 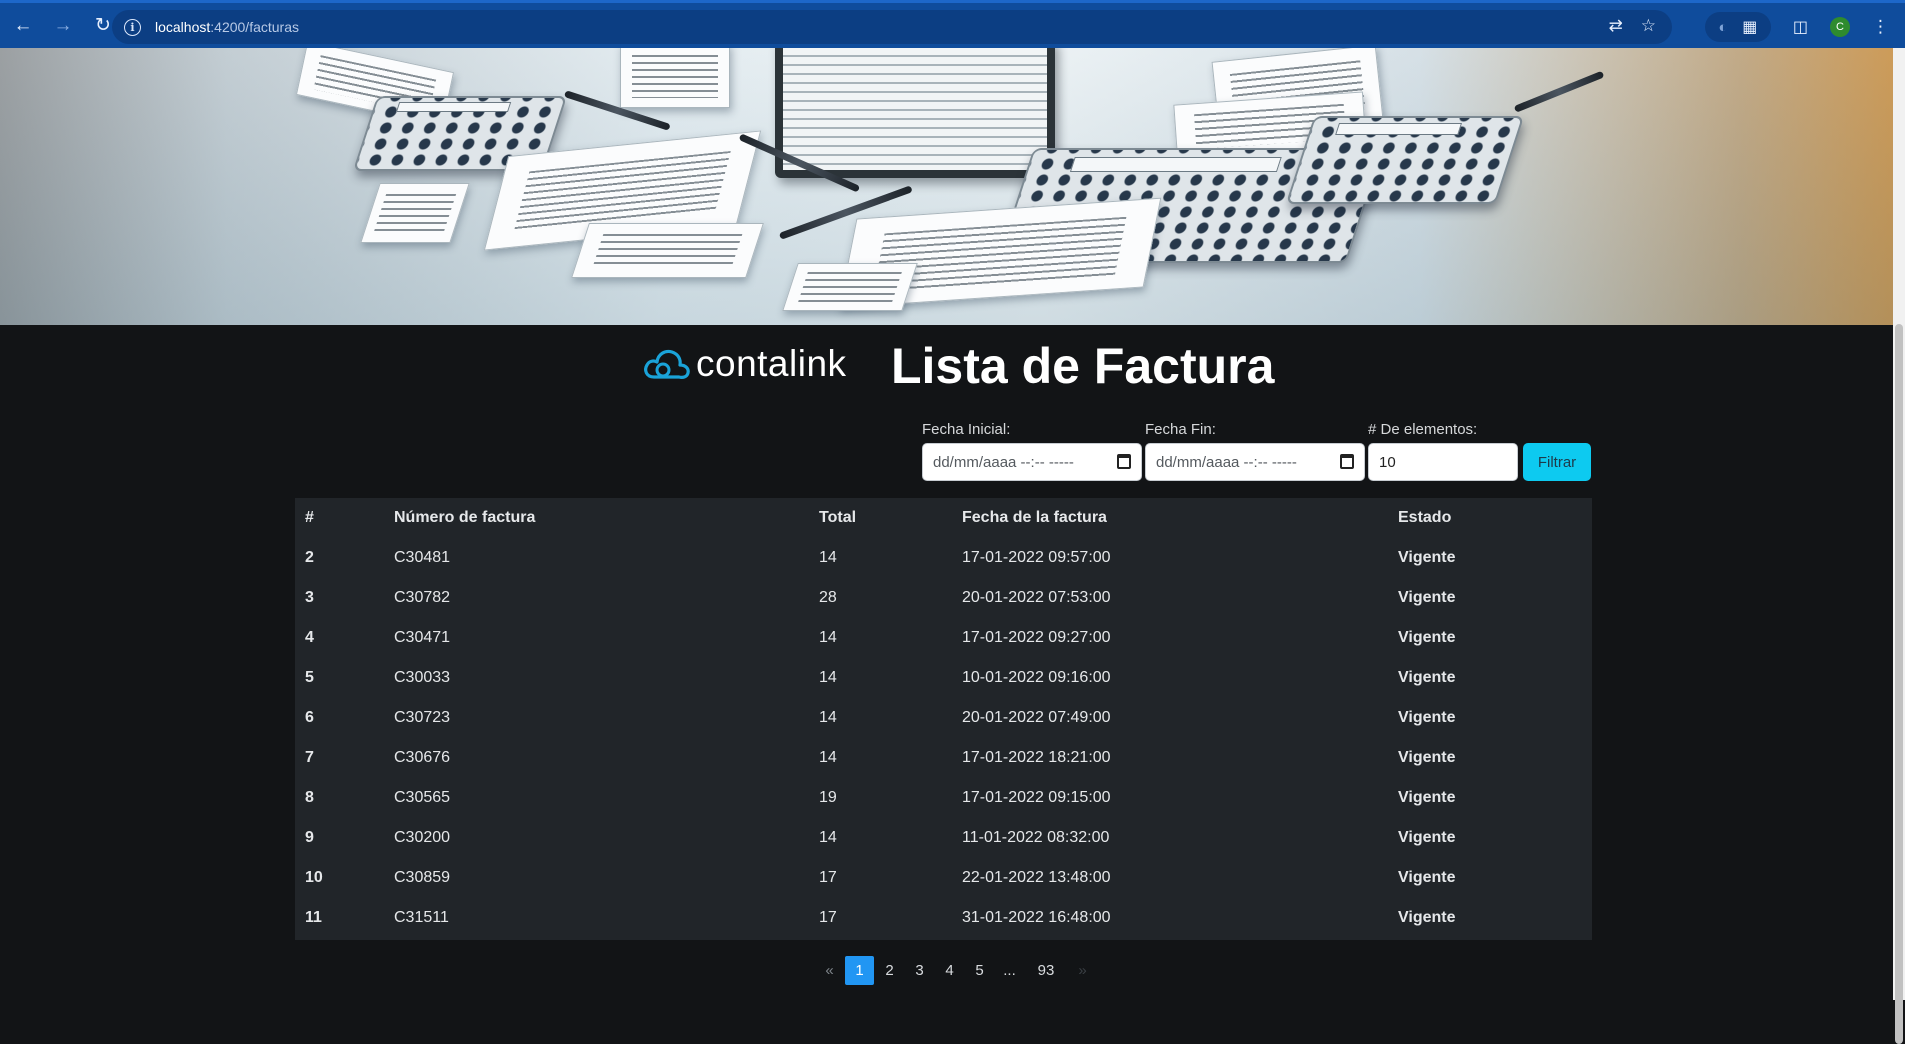 What do you see at coordinates (838, 517) in the screenshot?
I see `header-total: Total` at bounding box center [838, 517].